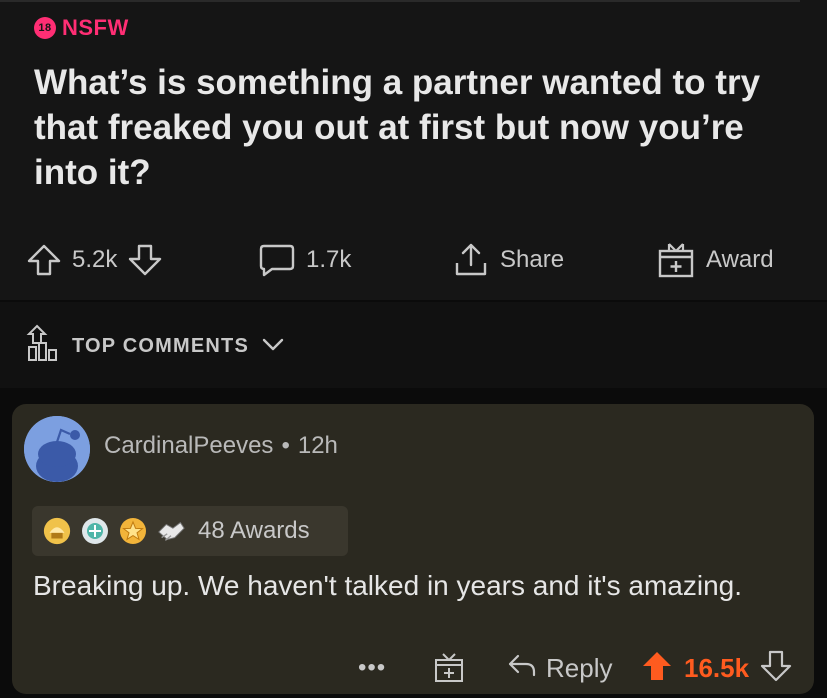 Image resolution: width=827 pixels, height=698 pixels. I want to click on post-vote: 5.2k, so click(94, 260).